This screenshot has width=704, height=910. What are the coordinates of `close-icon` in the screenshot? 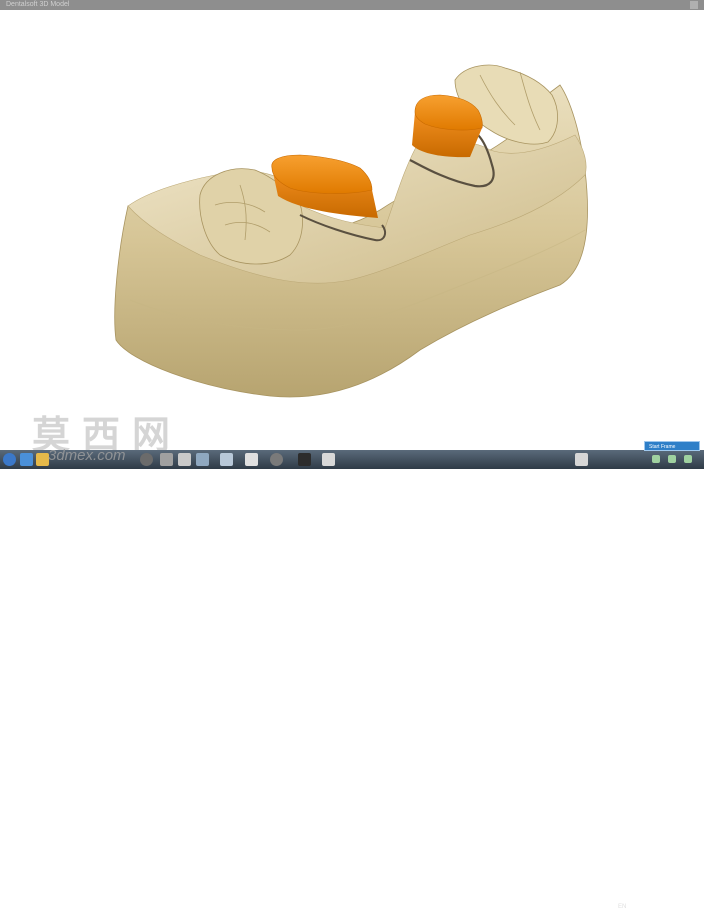 It's located at (694, 5).